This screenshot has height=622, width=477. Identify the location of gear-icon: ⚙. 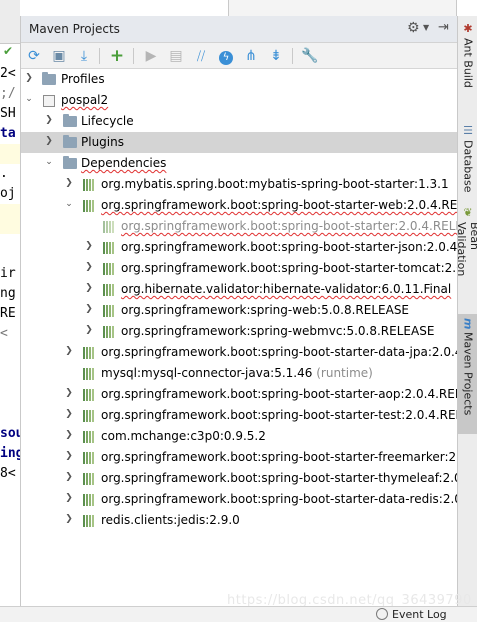
(413, 28).